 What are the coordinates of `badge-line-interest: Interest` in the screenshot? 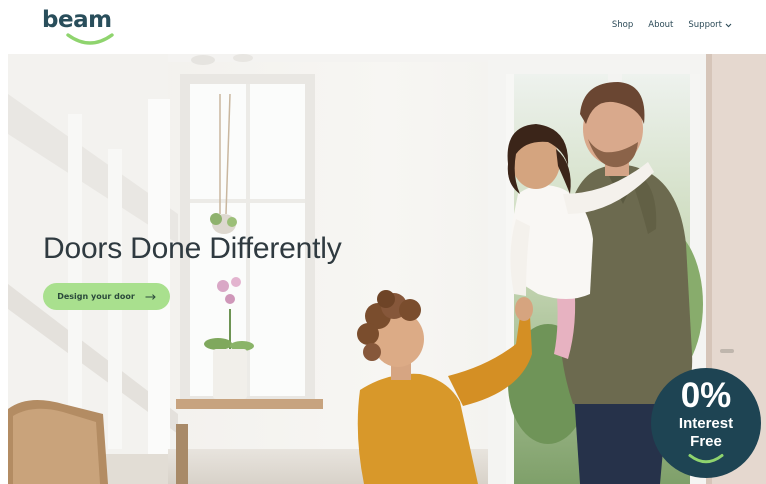 It's located at (706, 423).